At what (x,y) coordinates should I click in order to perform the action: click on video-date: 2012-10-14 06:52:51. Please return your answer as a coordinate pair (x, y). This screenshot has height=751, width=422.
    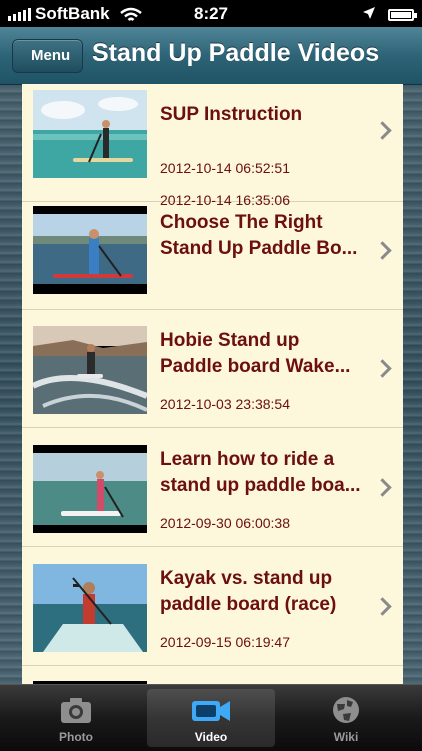
    Looking at the image, I should click on (225, 168).